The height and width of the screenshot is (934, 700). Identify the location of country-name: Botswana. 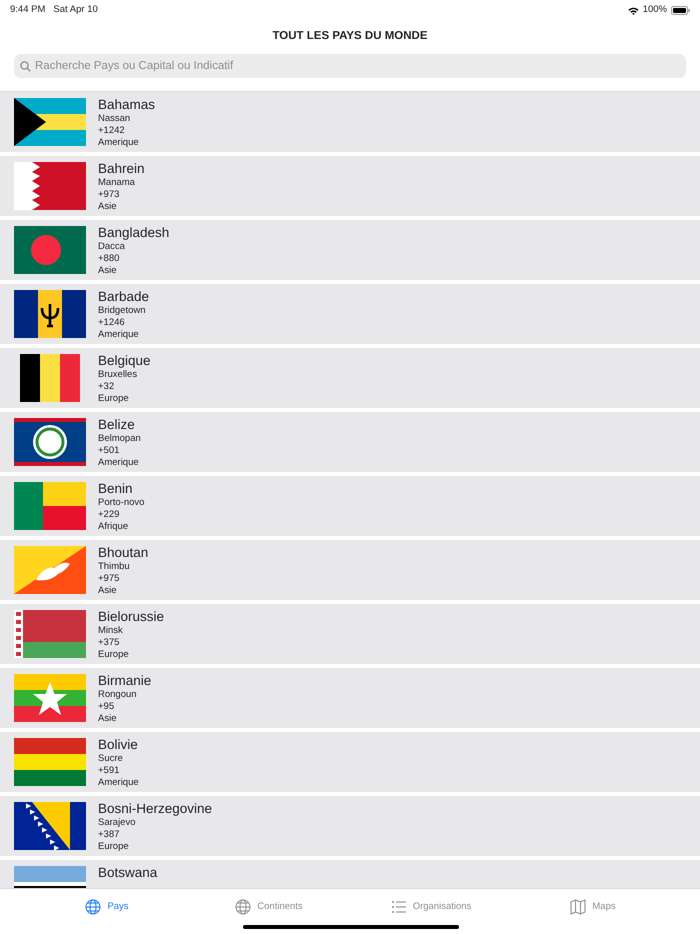
(128, 873).